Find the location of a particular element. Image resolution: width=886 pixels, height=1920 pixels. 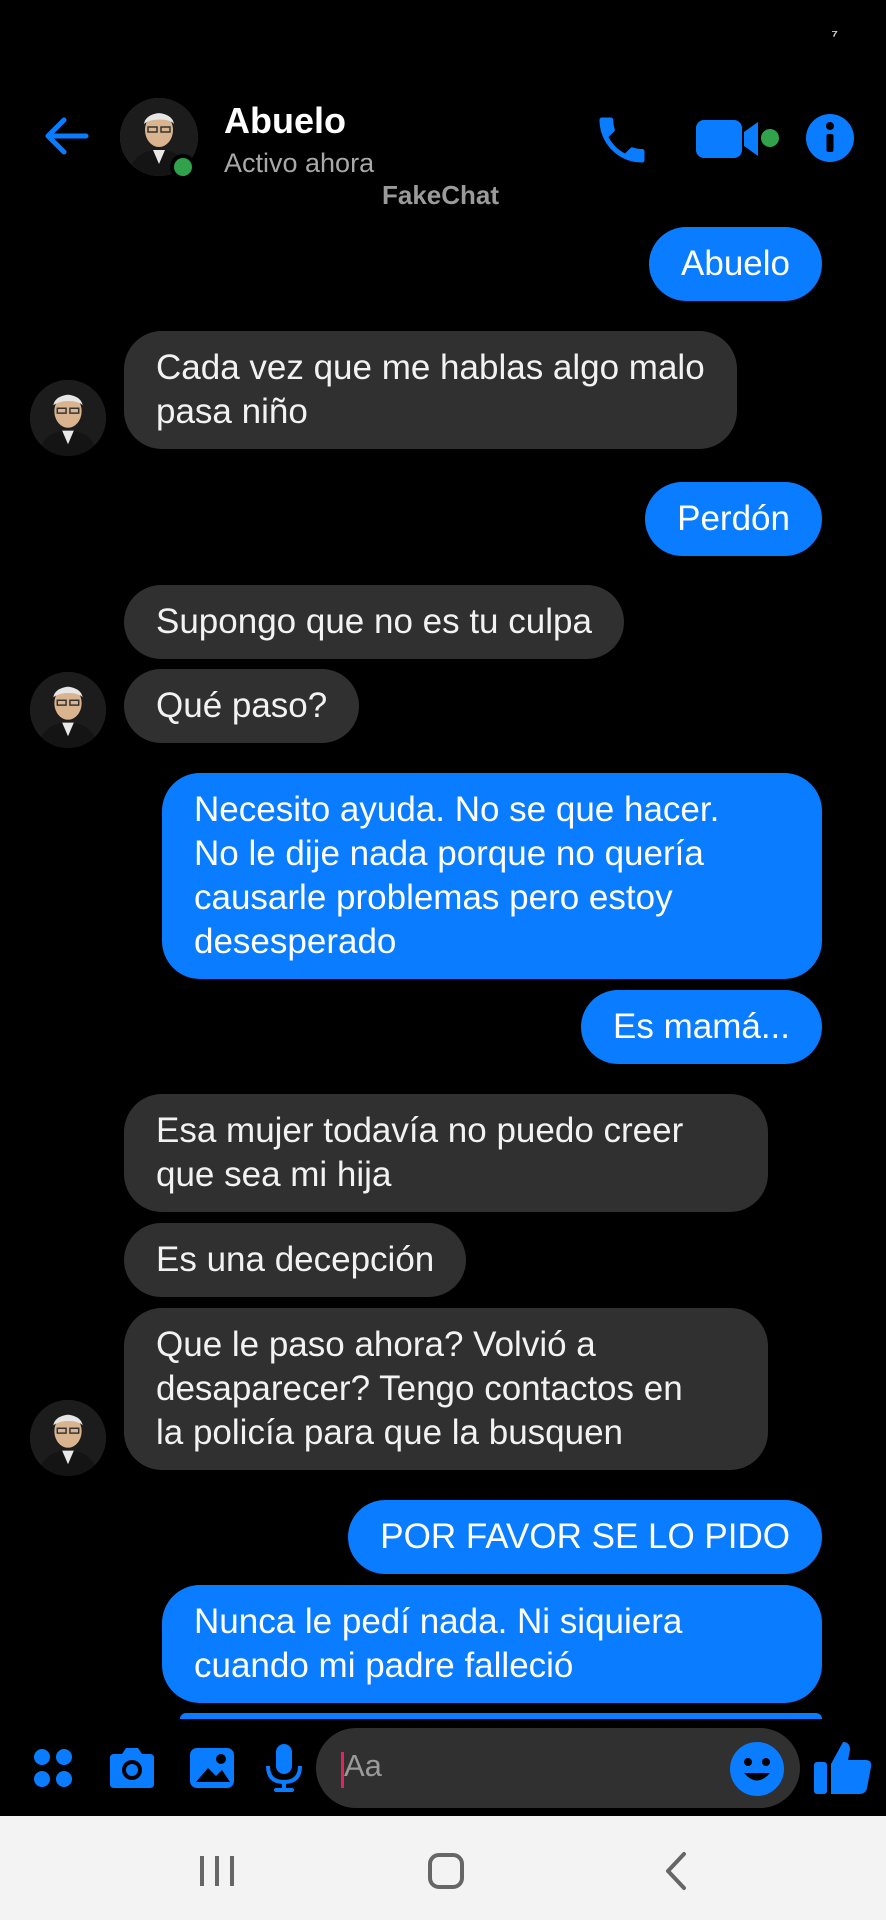

gallery-icon is located at coordinates (212, 1768).